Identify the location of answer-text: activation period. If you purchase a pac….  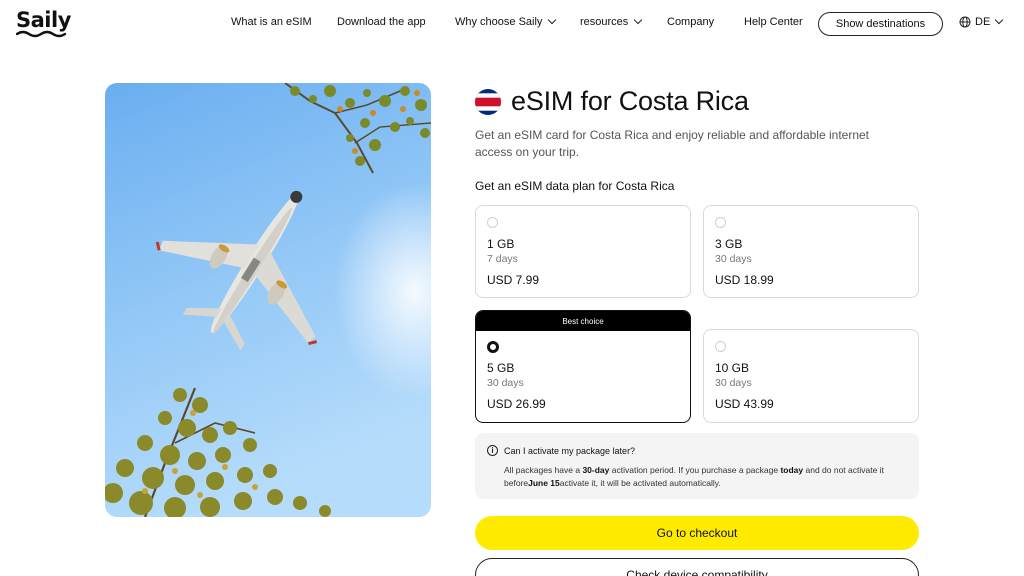
(695, 470).